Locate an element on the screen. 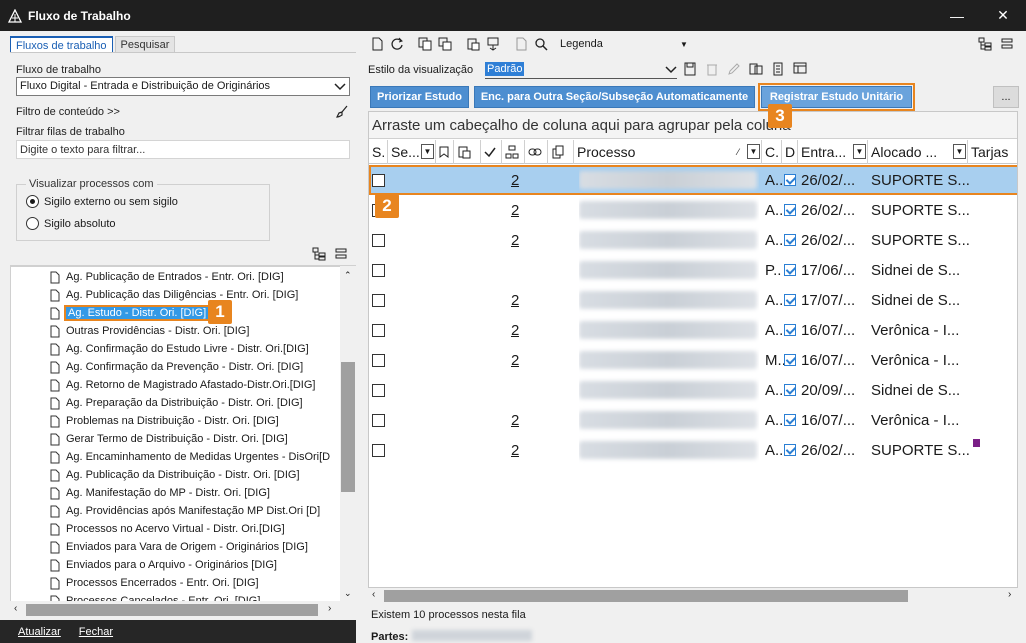 This screenshot has height=643, width=1026. close-button: ✕ is located at coordinates (1003, 15).